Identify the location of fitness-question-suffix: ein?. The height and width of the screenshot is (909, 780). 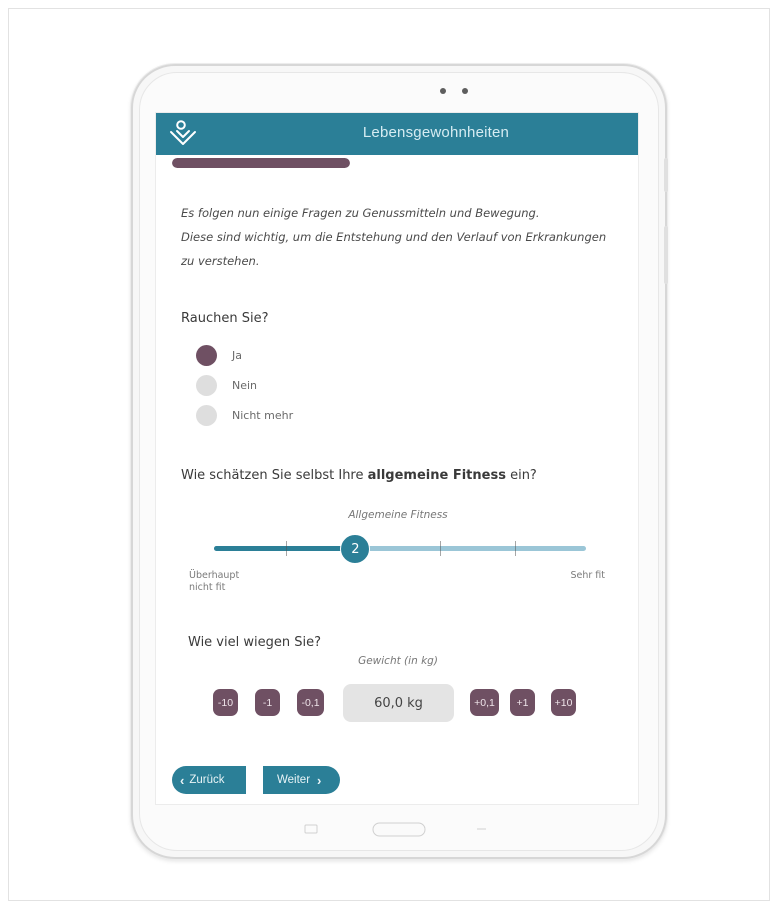
(521, 475).